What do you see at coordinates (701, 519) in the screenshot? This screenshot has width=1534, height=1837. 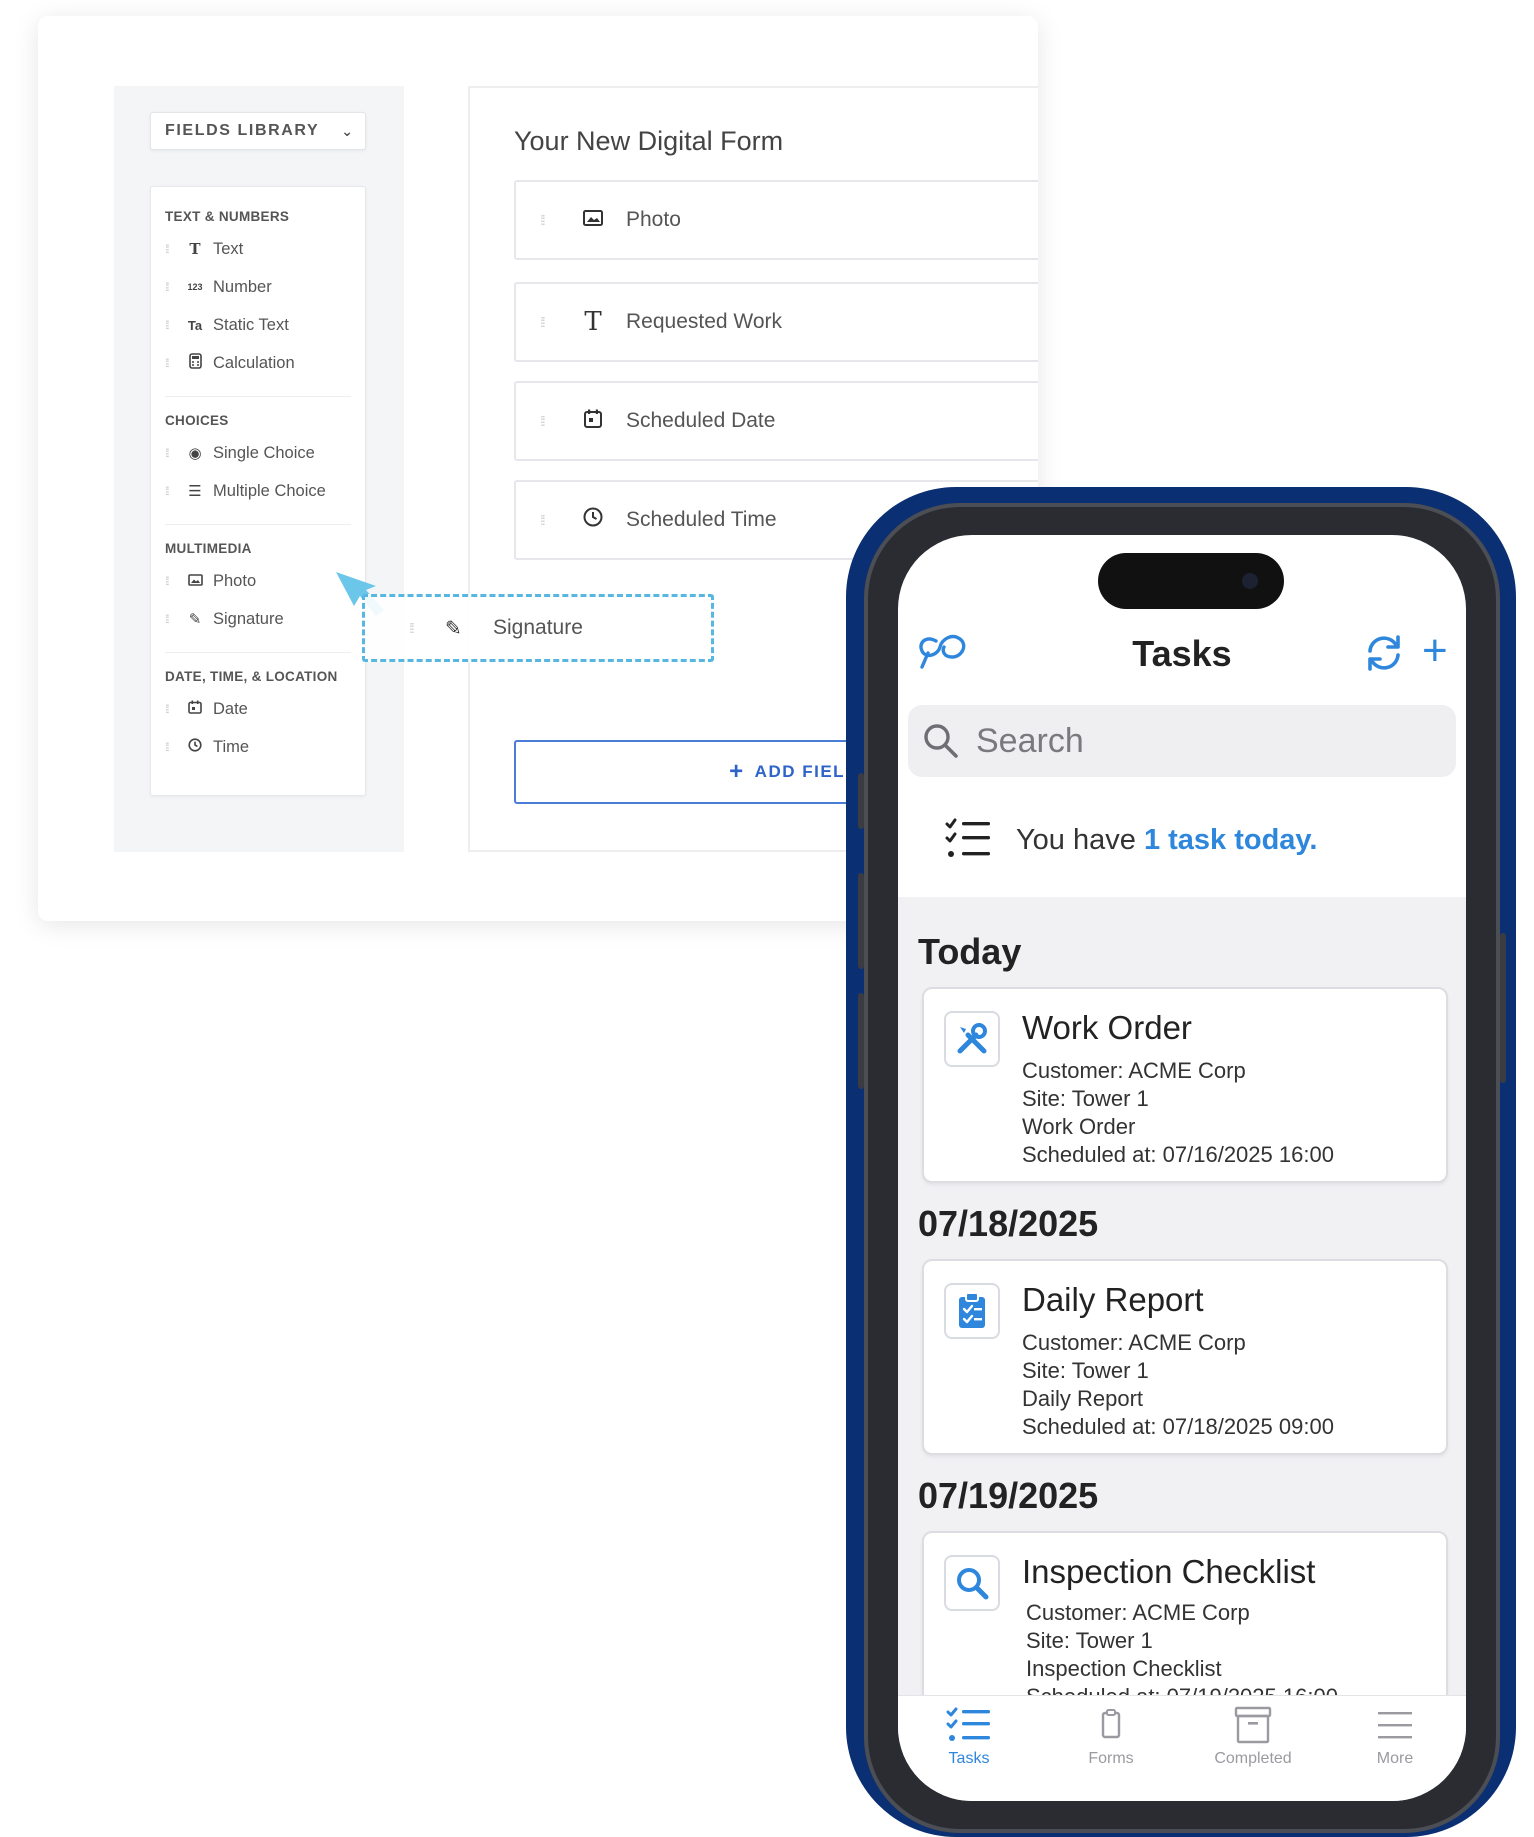 I see `form-field-label: Scheduled Time` at bounding box center [701, 519].